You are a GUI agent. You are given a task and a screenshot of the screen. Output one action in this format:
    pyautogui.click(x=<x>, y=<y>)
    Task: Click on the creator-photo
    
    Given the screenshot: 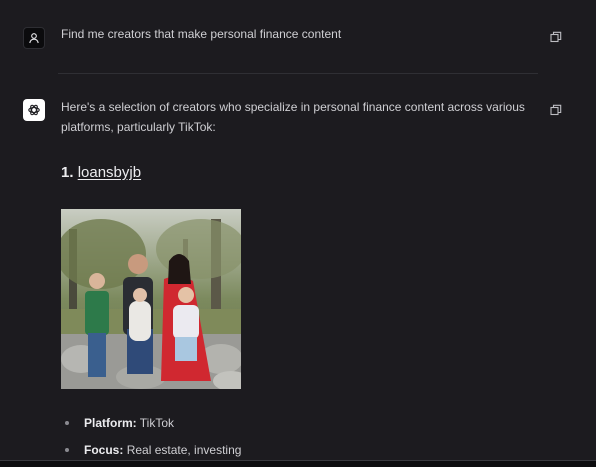 What is the action you would take?
    pyautogui.click(x=151, y=299)
    